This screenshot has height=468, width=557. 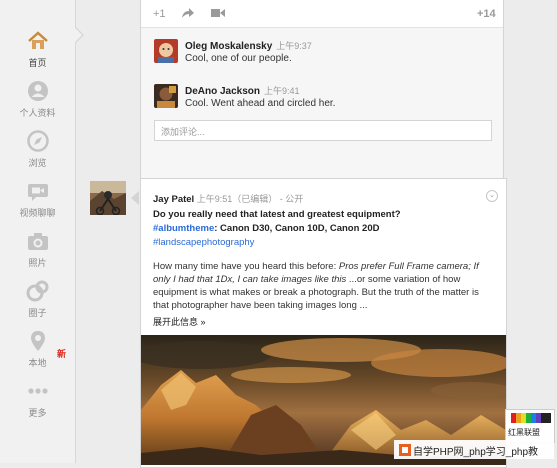 What do you see at coordinates (159, 14) in the screenshot?
I see `plus-one-button: +1` at bounding box center [159, 14].